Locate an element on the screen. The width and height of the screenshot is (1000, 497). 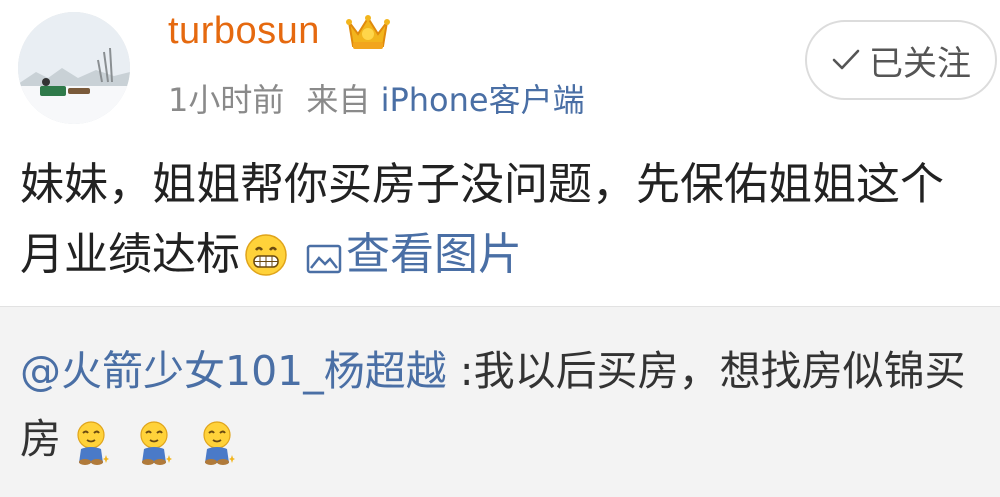
follow-label: 已关注 is located at coordinates (920, 63).